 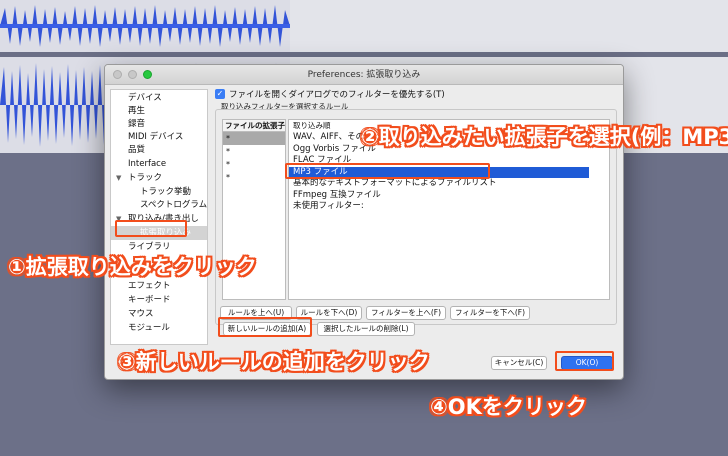 What do you see at coordinates (137, 150) in the screenshot?
I see `sidebar-item-label: 品質` at bounding box center [137, 150].